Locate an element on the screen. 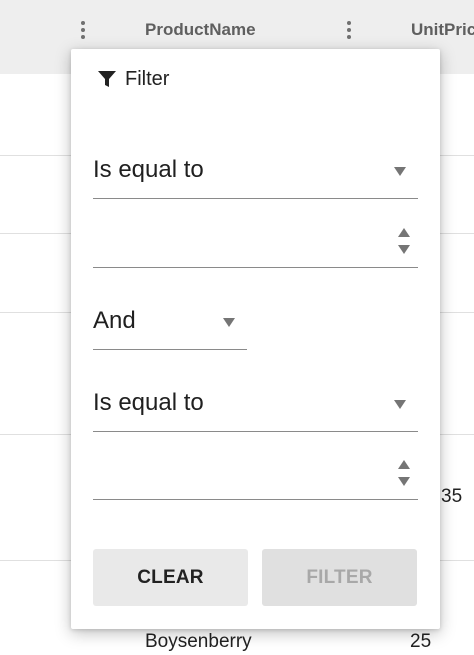 The height and width of the screenshot is (655, 474). first-value-spinner is located at coordinates (405, 243).